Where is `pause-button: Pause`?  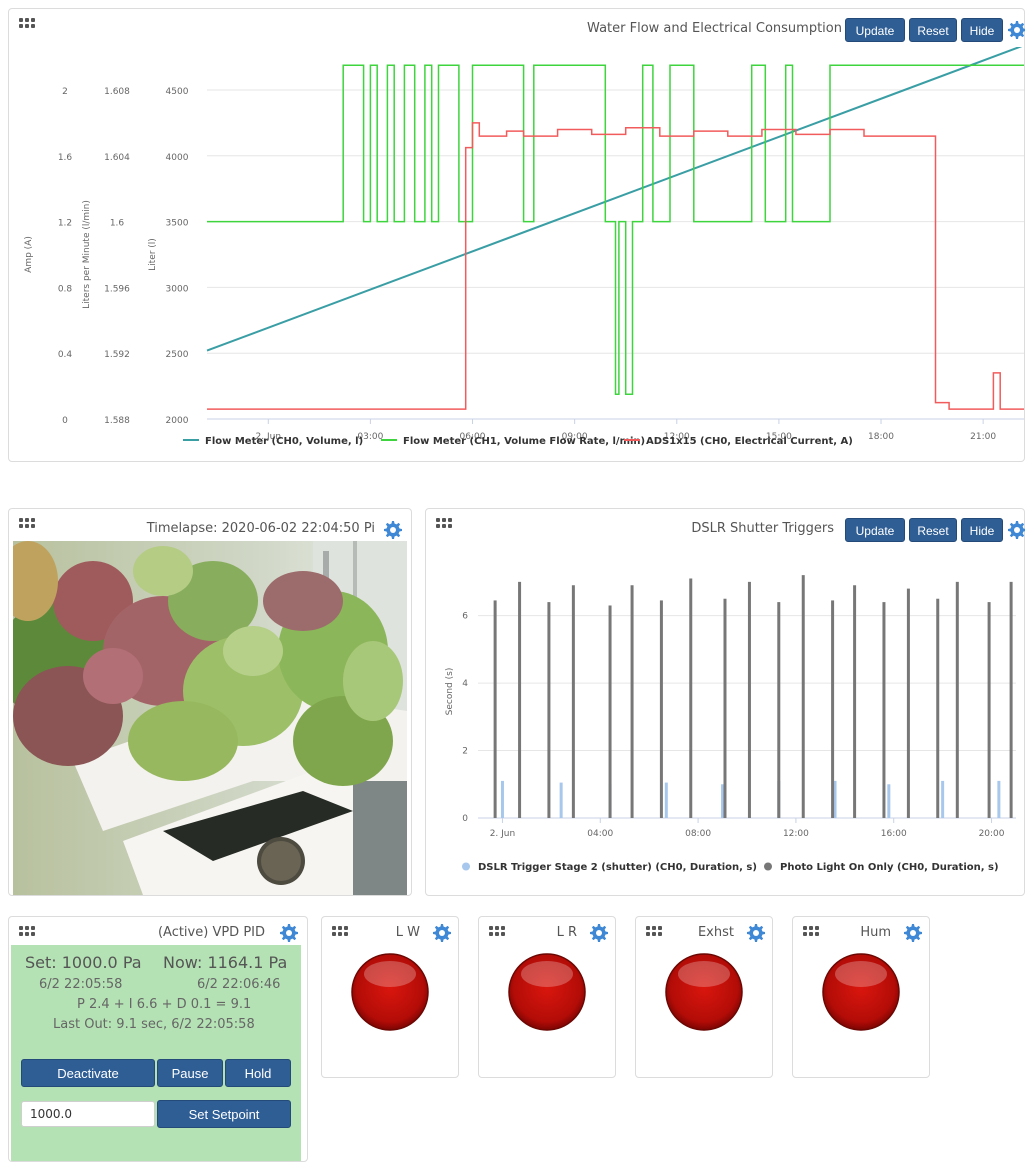 pause-button: Pause is located at coordinates (190, 1073).